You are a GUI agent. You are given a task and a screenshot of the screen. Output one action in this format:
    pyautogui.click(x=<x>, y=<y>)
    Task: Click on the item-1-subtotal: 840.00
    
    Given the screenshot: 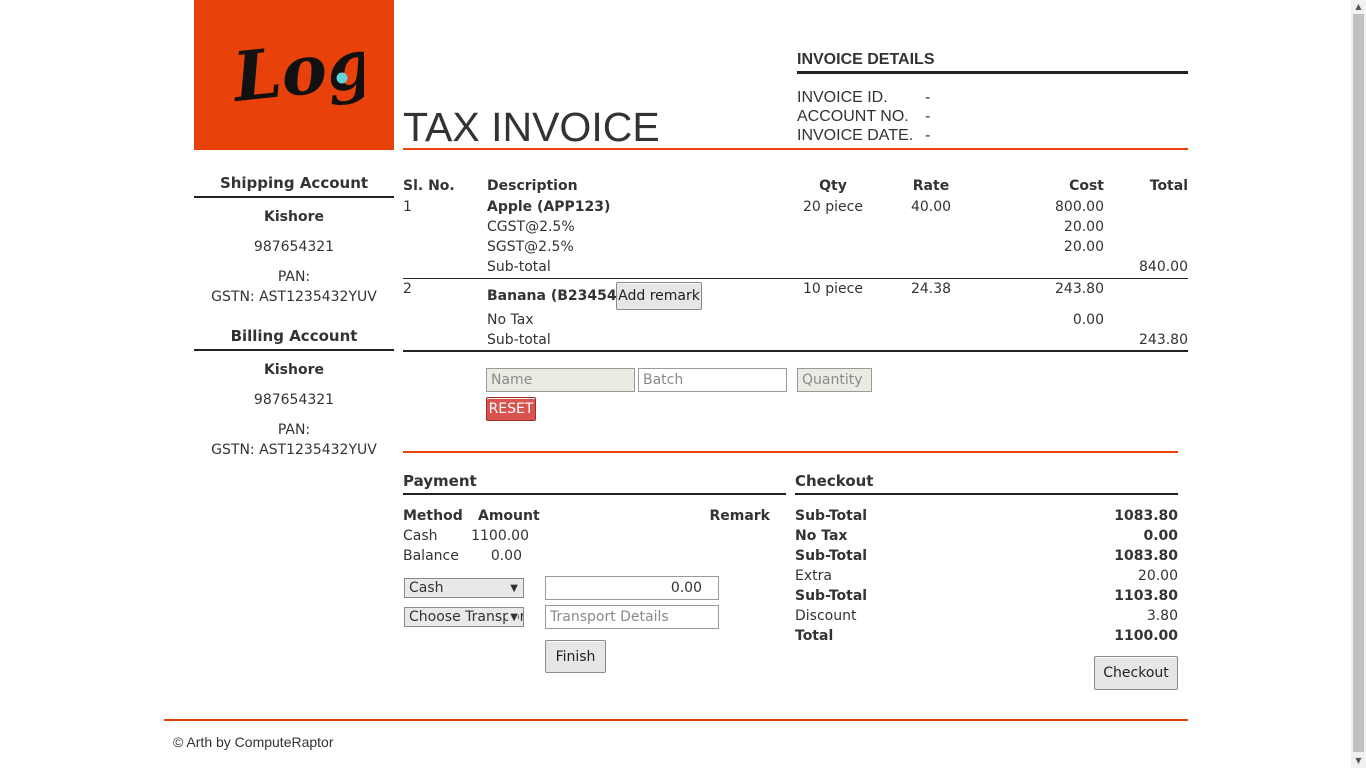 What is the action you would take?
    pyautogui.click(x=1163, y=267)
    